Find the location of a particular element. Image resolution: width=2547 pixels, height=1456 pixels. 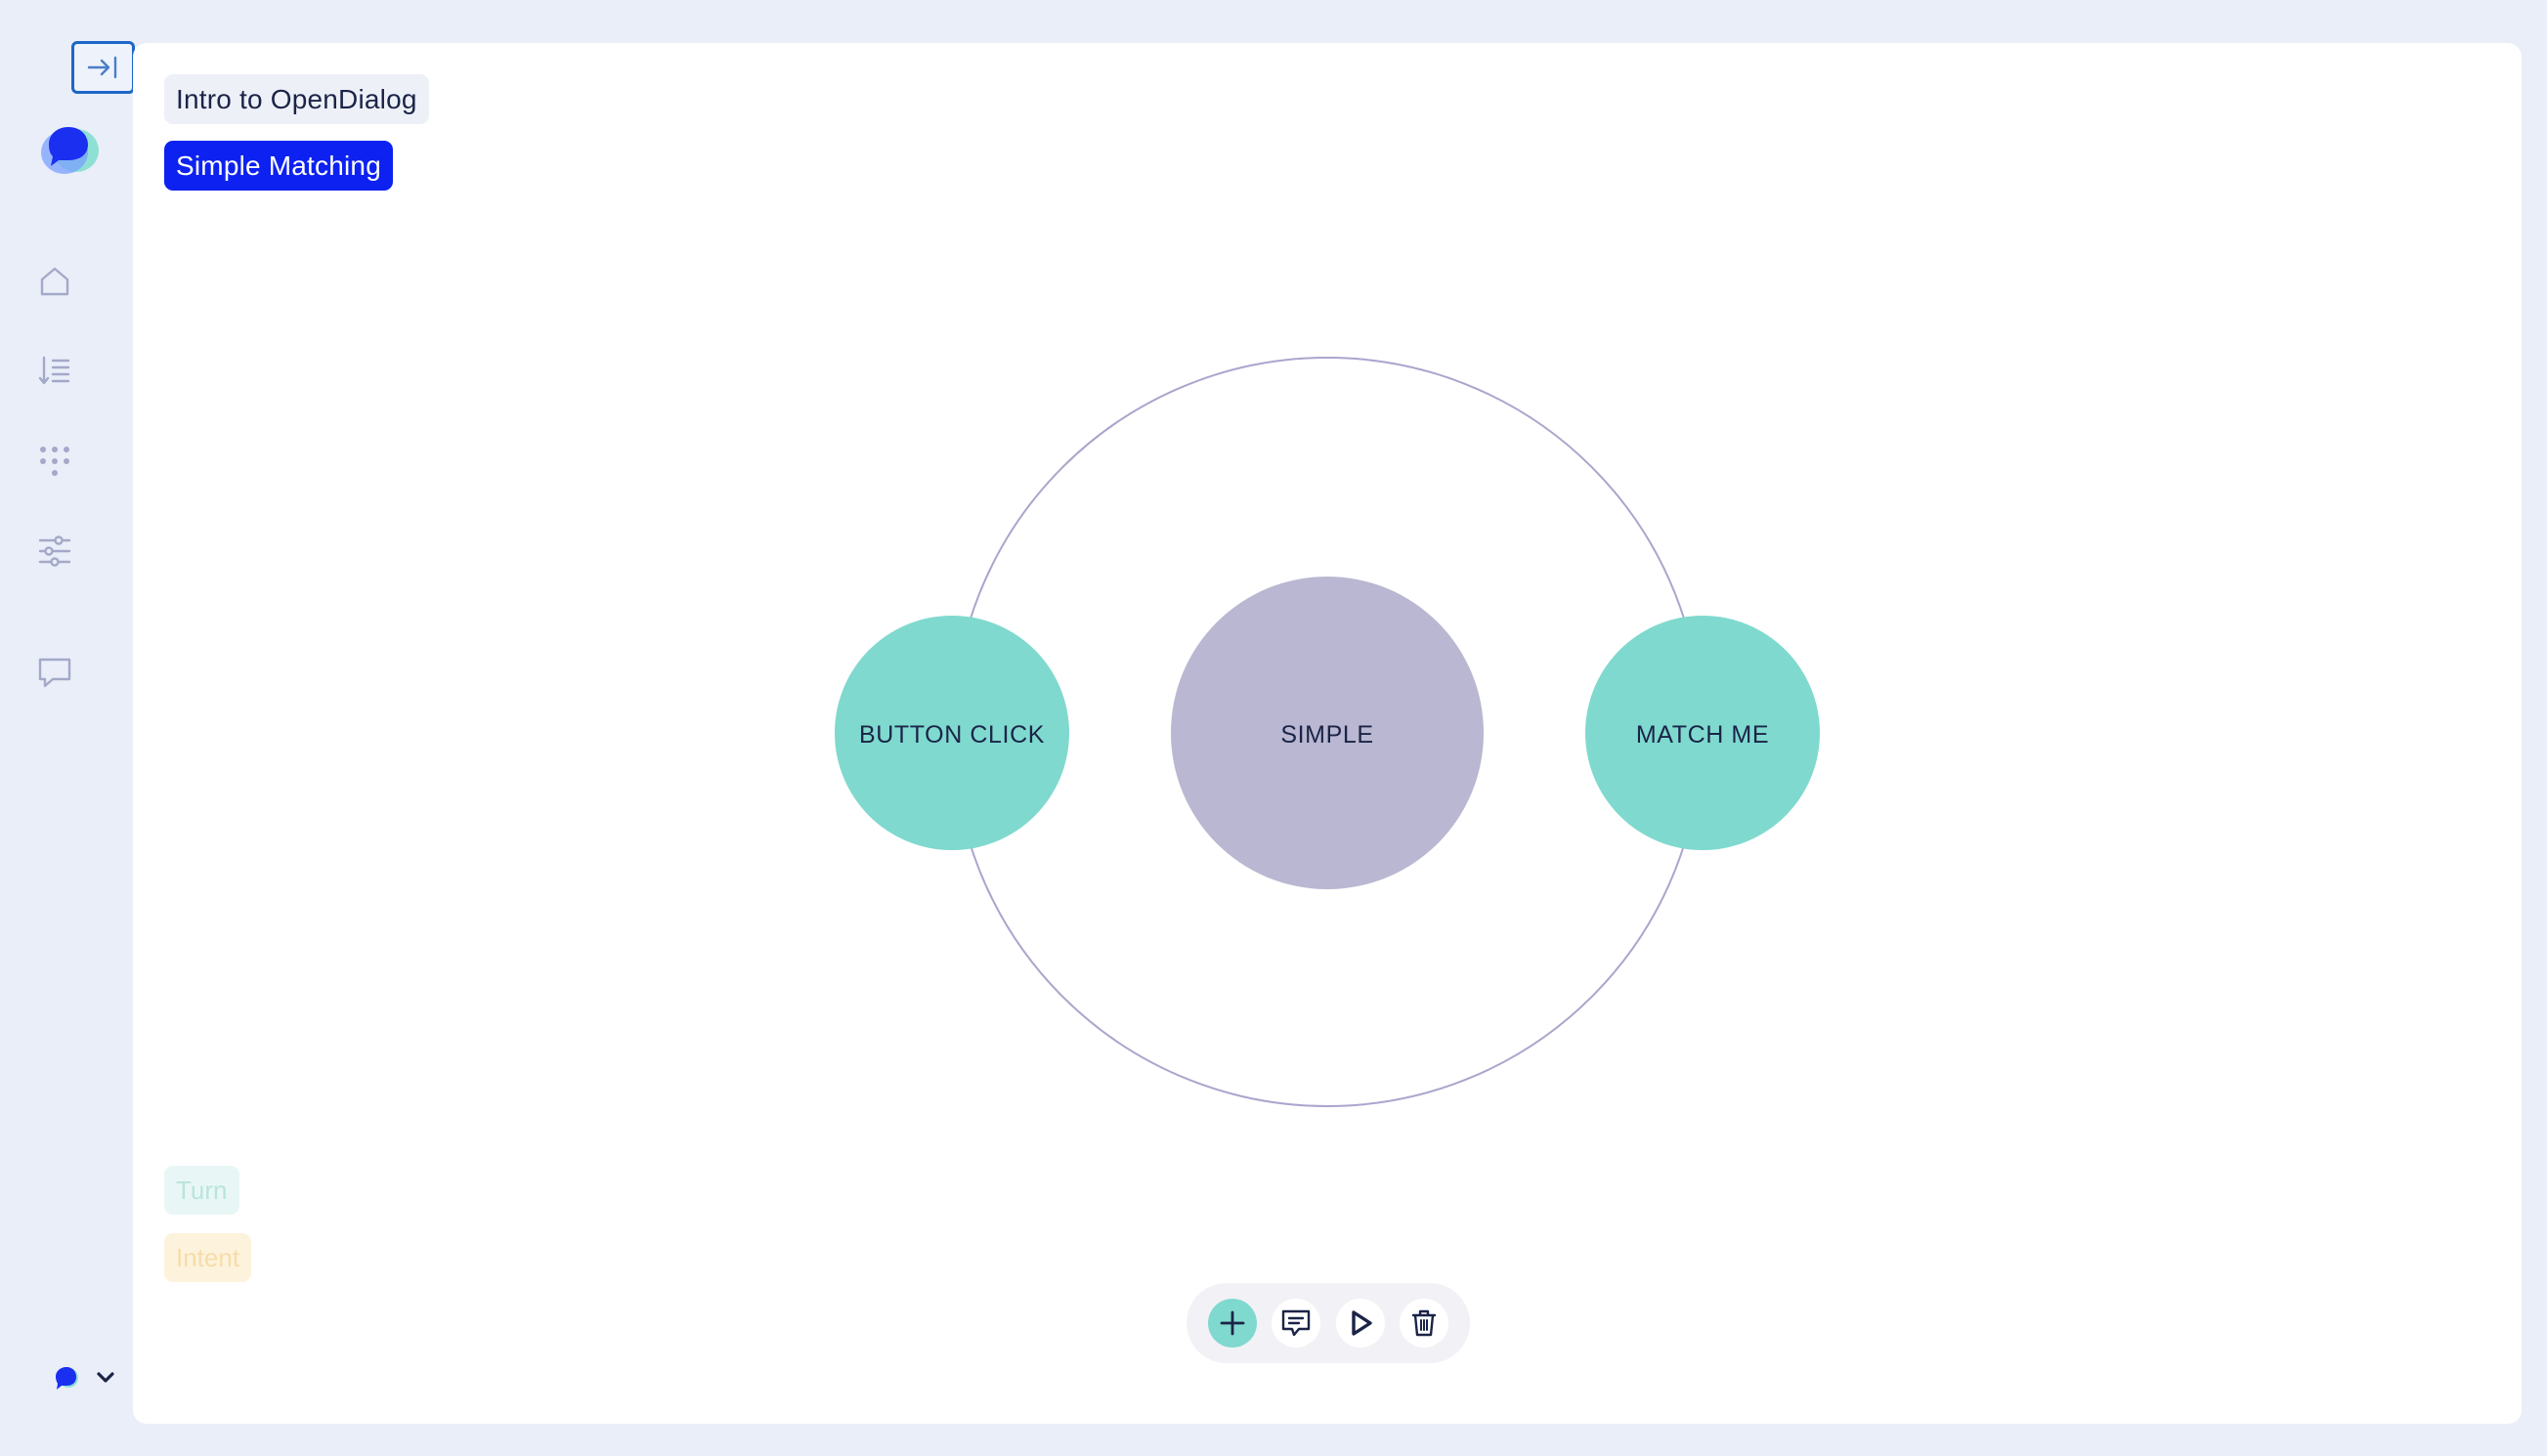

node-button-click-label: BUTTON CLICK is located at coordinates (952, 735).